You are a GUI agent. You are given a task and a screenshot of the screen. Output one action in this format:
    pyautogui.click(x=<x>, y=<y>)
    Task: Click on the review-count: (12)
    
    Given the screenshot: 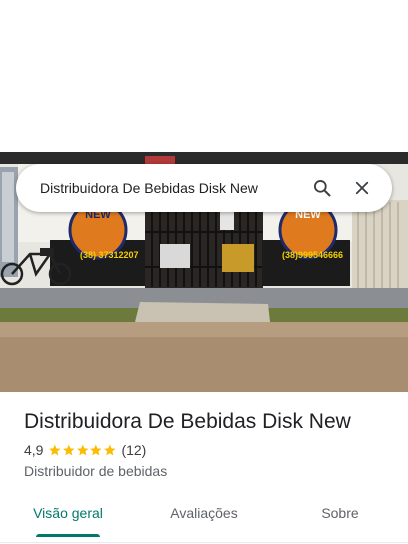 What is the action you would take?
    pyautogui.click(x=133, y=450)
    